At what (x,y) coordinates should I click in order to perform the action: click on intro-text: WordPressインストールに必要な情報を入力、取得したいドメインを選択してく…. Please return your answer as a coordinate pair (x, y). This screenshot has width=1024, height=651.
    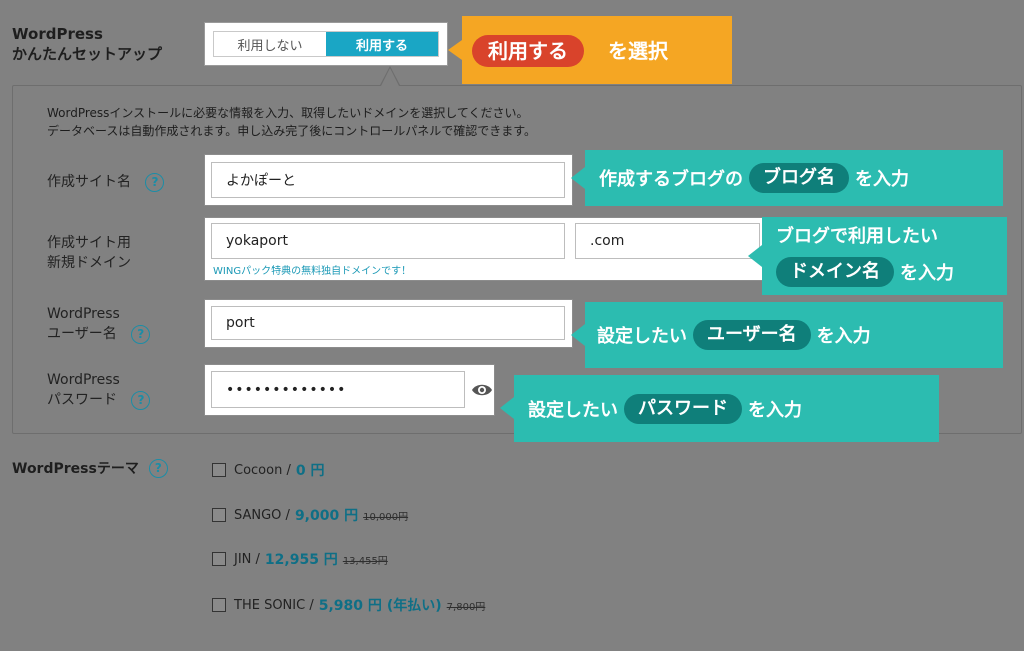
    Looking at the image, I should click on (291, 122).